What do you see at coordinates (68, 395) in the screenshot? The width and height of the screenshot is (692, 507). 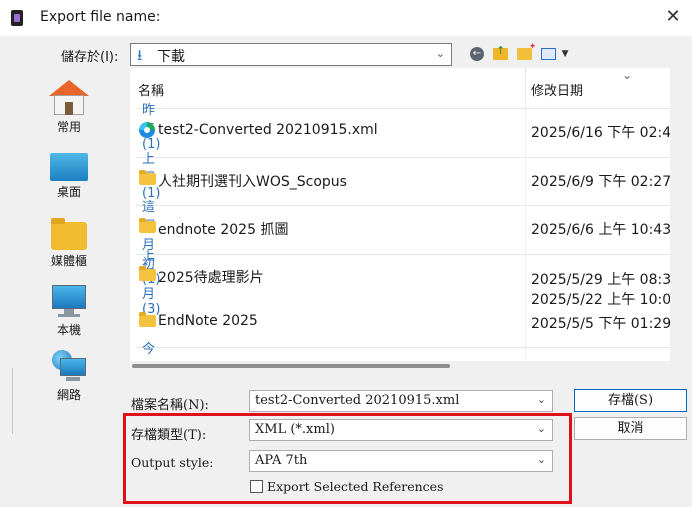 I see `place-label: 網路` at bounding box center [68, 395].